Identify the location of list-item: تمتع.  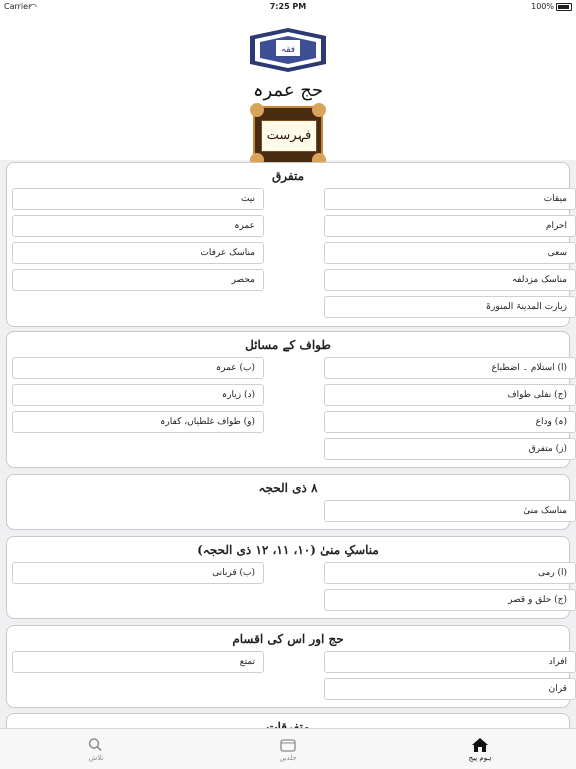
(138, 662).